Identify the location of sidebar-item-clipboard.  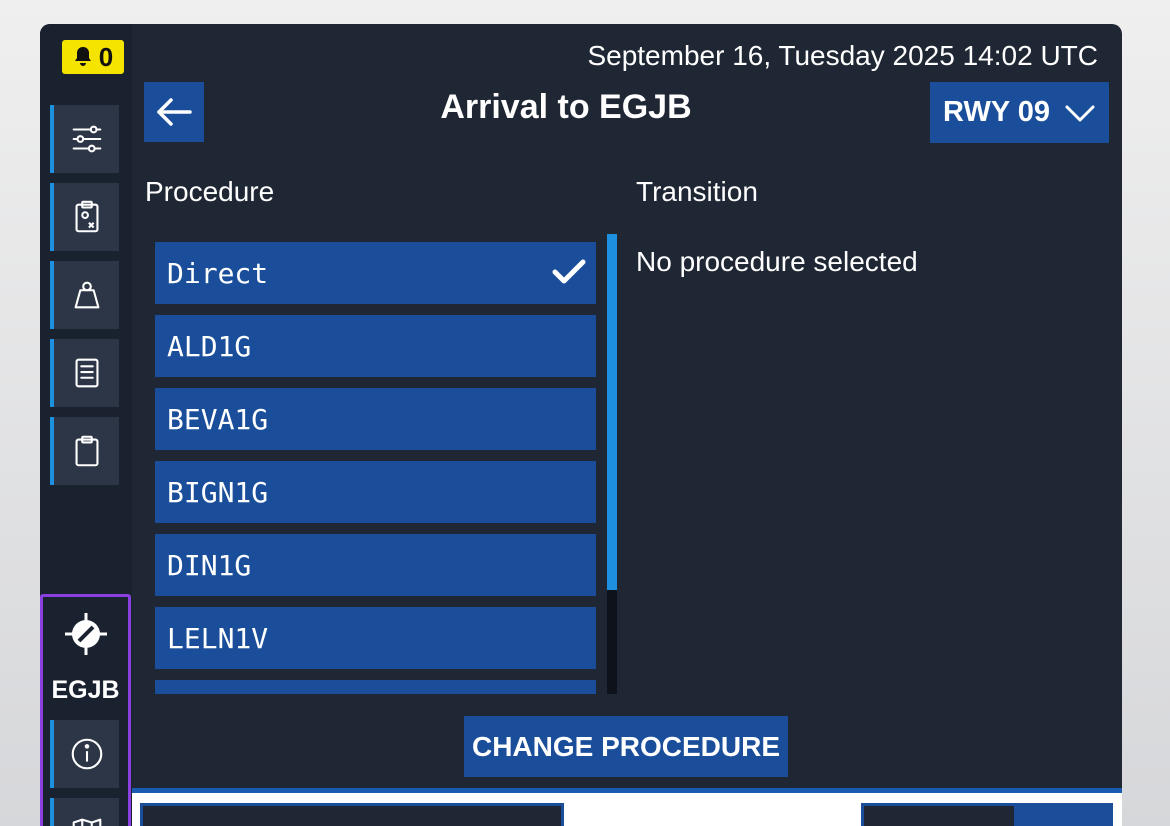
(84, 451).